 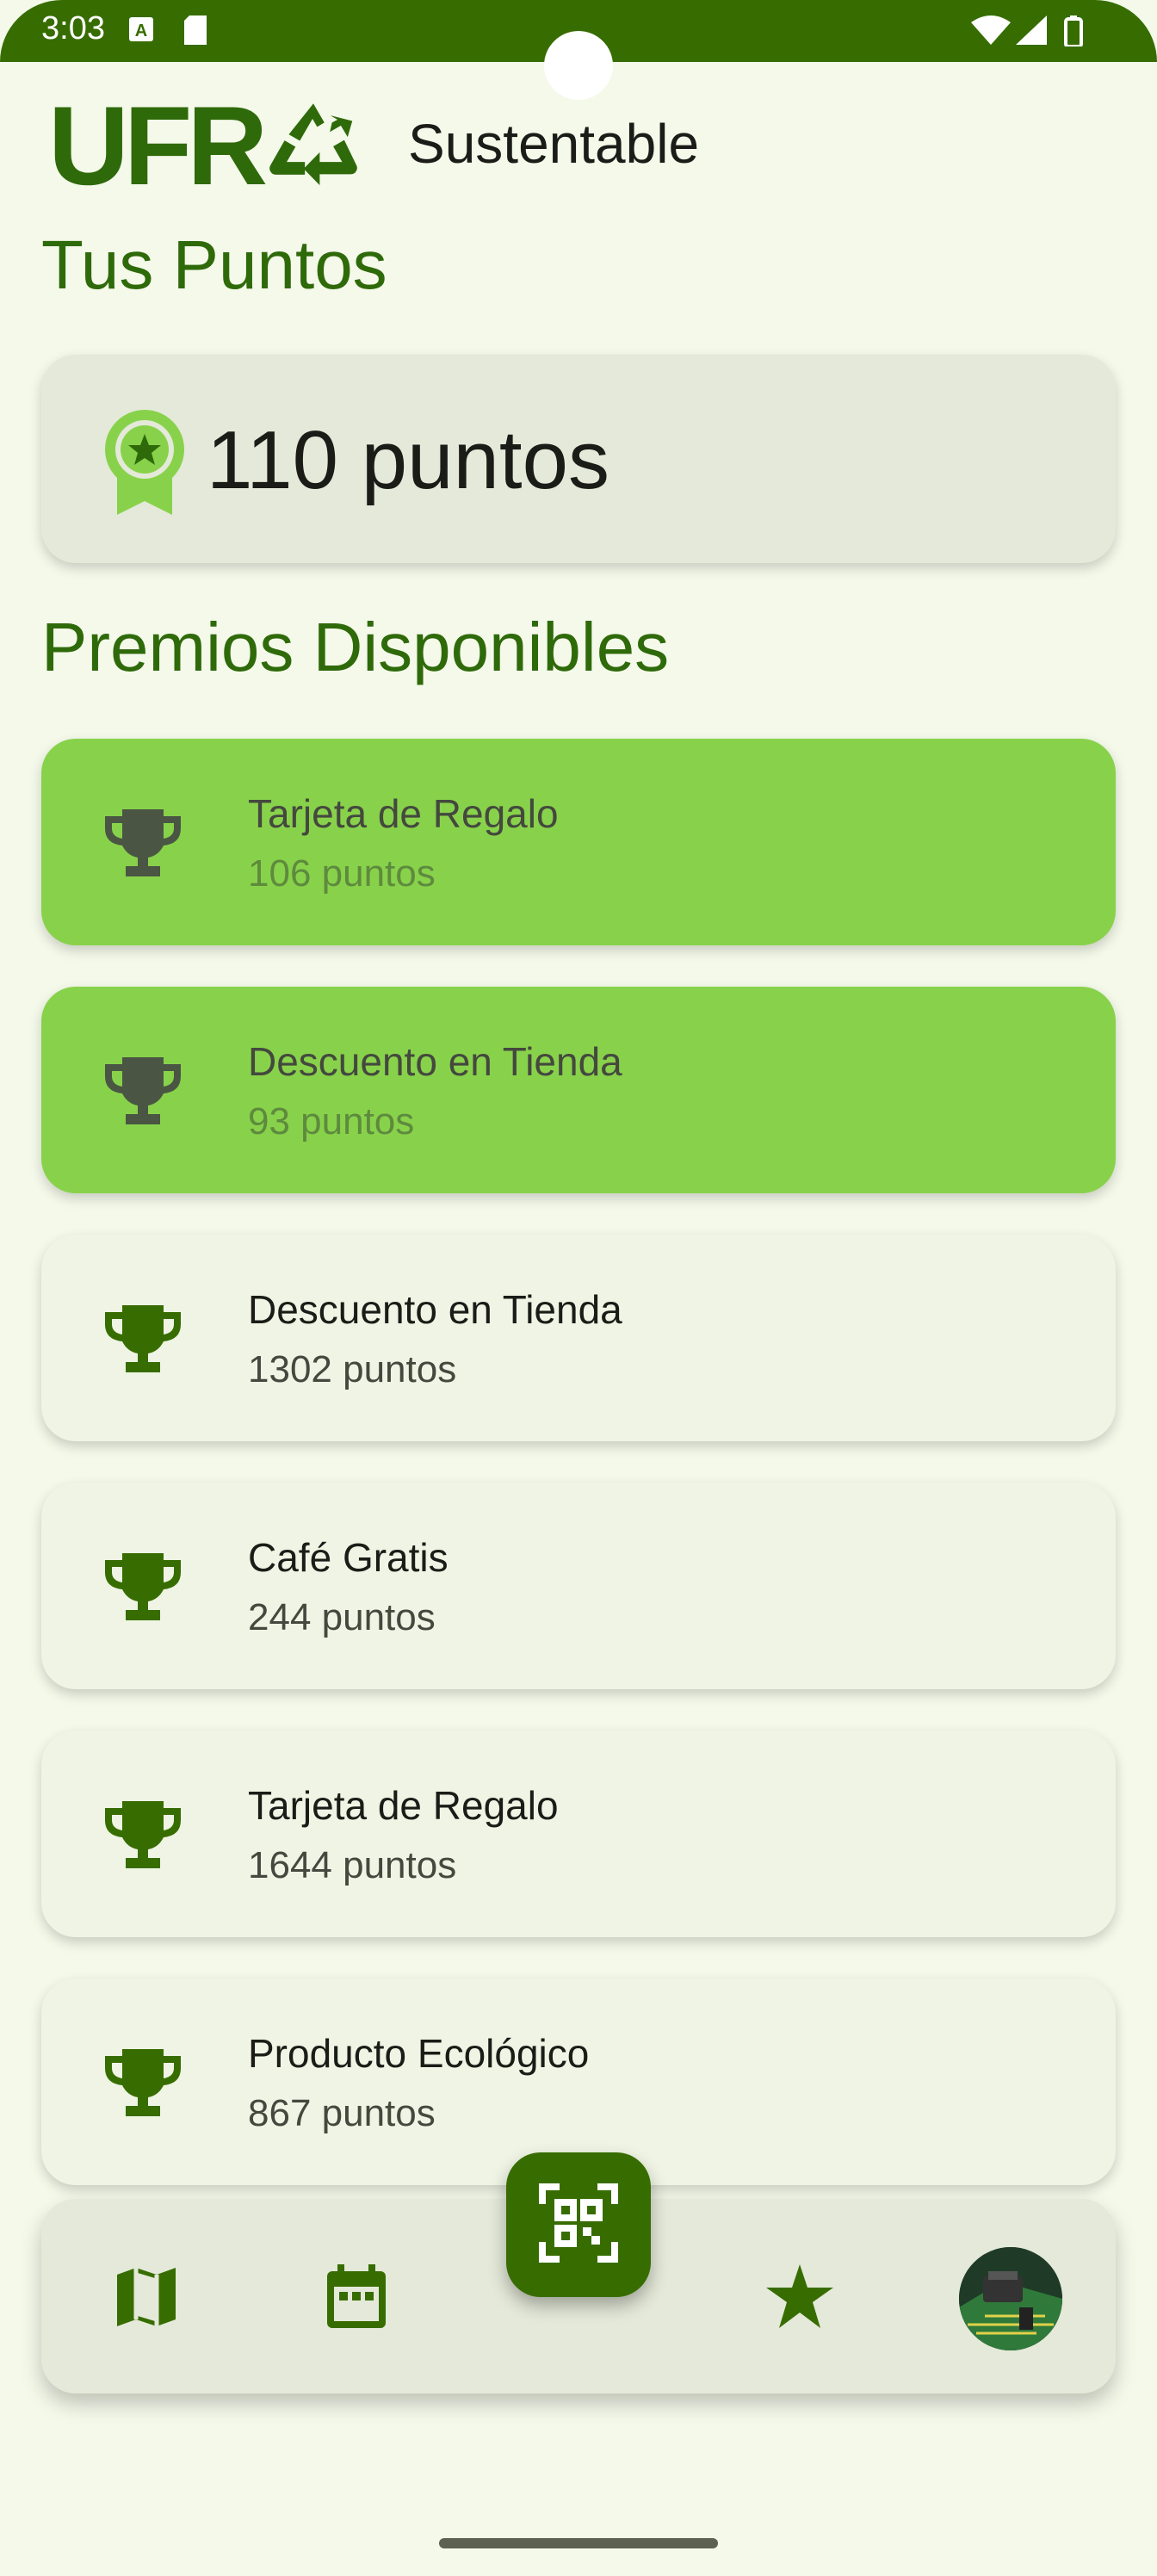 What do you see at coordinates (353, 1865) in the screenshot?
I see `reward-cost: 1644 puntos` at bounding box center [353, 1865].